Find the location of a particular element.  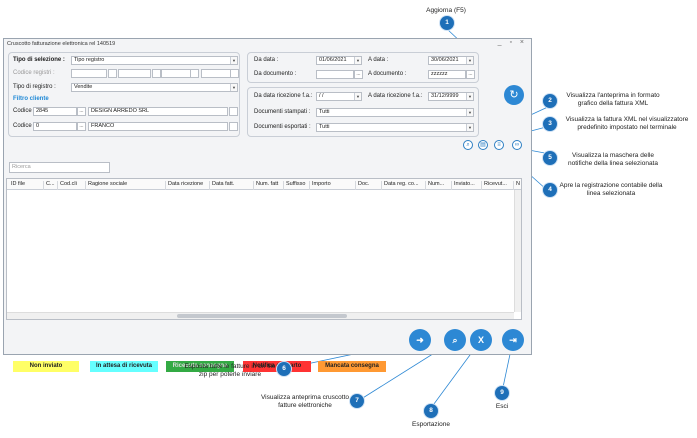

callout-8-badge: 8 is located at coordinates (431, 411).